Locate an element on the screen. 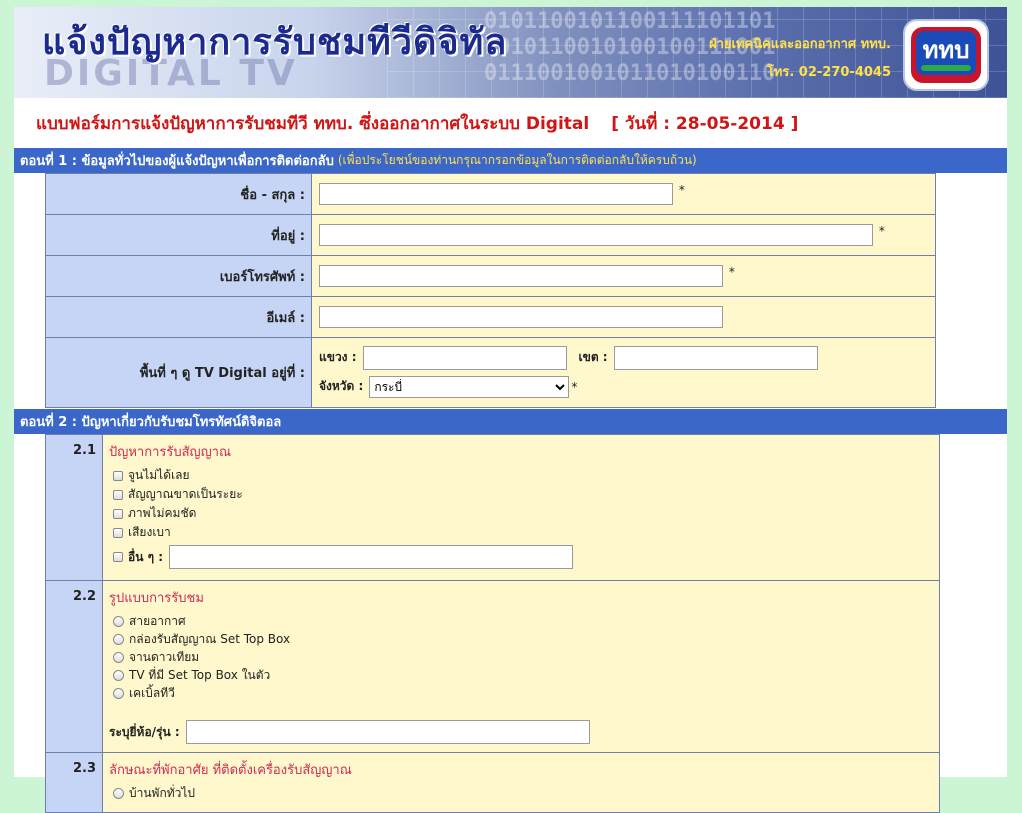 Image resolution: width=1022 pixels, height=813 pixels. name-row: ชื่อ - สกุล : * is located at coordinates (490, 194).